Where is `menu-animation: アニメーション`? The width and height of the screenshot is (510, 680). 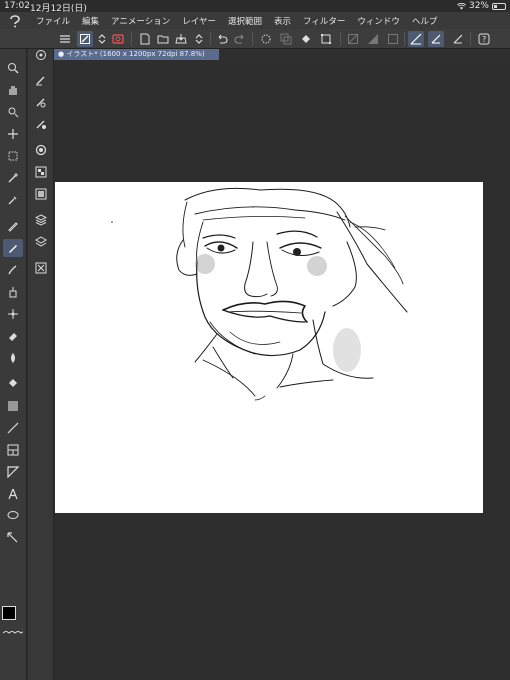 menu-animation: アニメーション is located at coordinates (140, 21).